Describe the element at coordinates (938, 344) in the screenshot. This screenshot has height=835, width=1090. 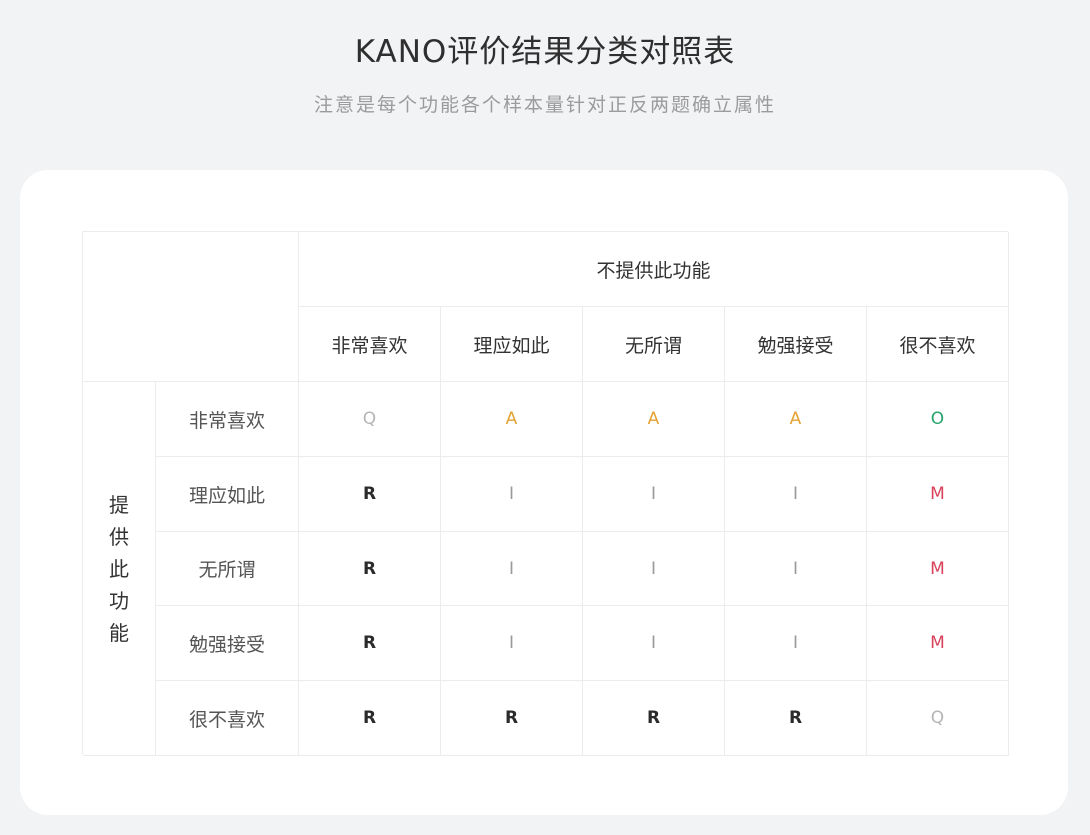
I see `col-header: 很不喜欢` at that location.